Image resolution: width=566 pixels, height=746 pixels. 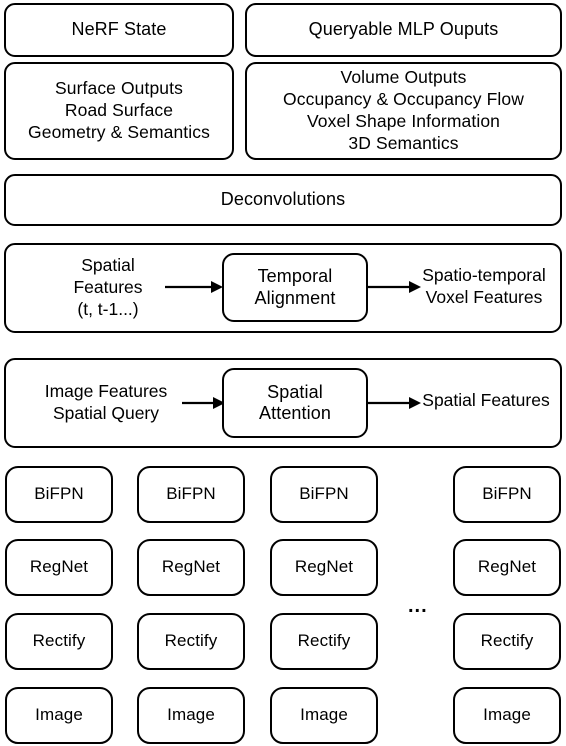 What do you see at coordinates (324, 715) in the screenshot?
I see `block-image-3: Image` at bounding box center [324, 715].